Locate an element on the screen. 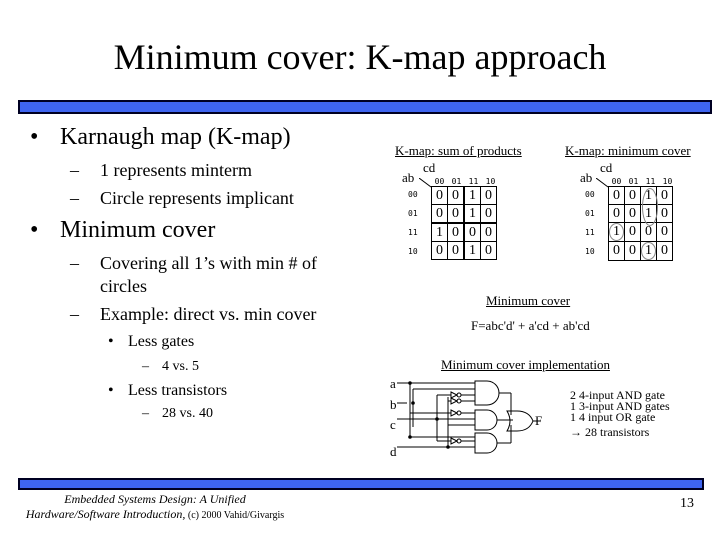  kmap-sop-grid: 0010 0010 1000 0010 is located at coordinates (464, 223).